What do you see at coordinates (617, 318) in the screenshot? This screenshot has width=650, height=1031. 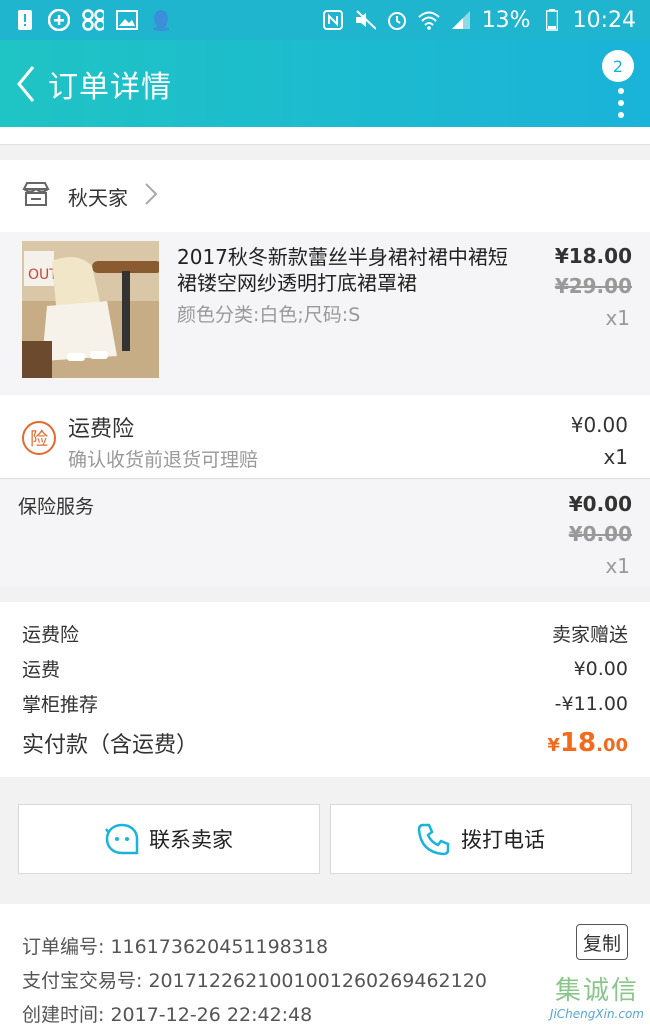 I see `product-quantity: x1` at bounding box center [617, 318].